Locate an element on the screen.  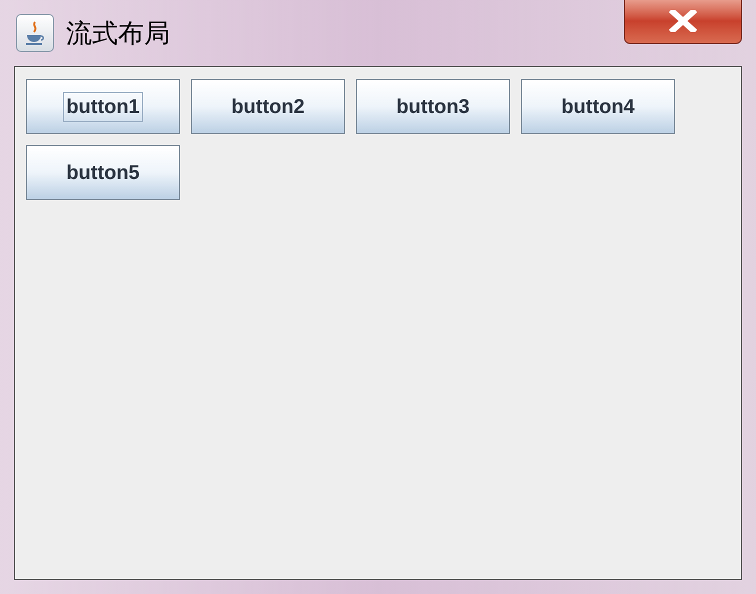
push-button: button3 is located at coordinates (433, 106).